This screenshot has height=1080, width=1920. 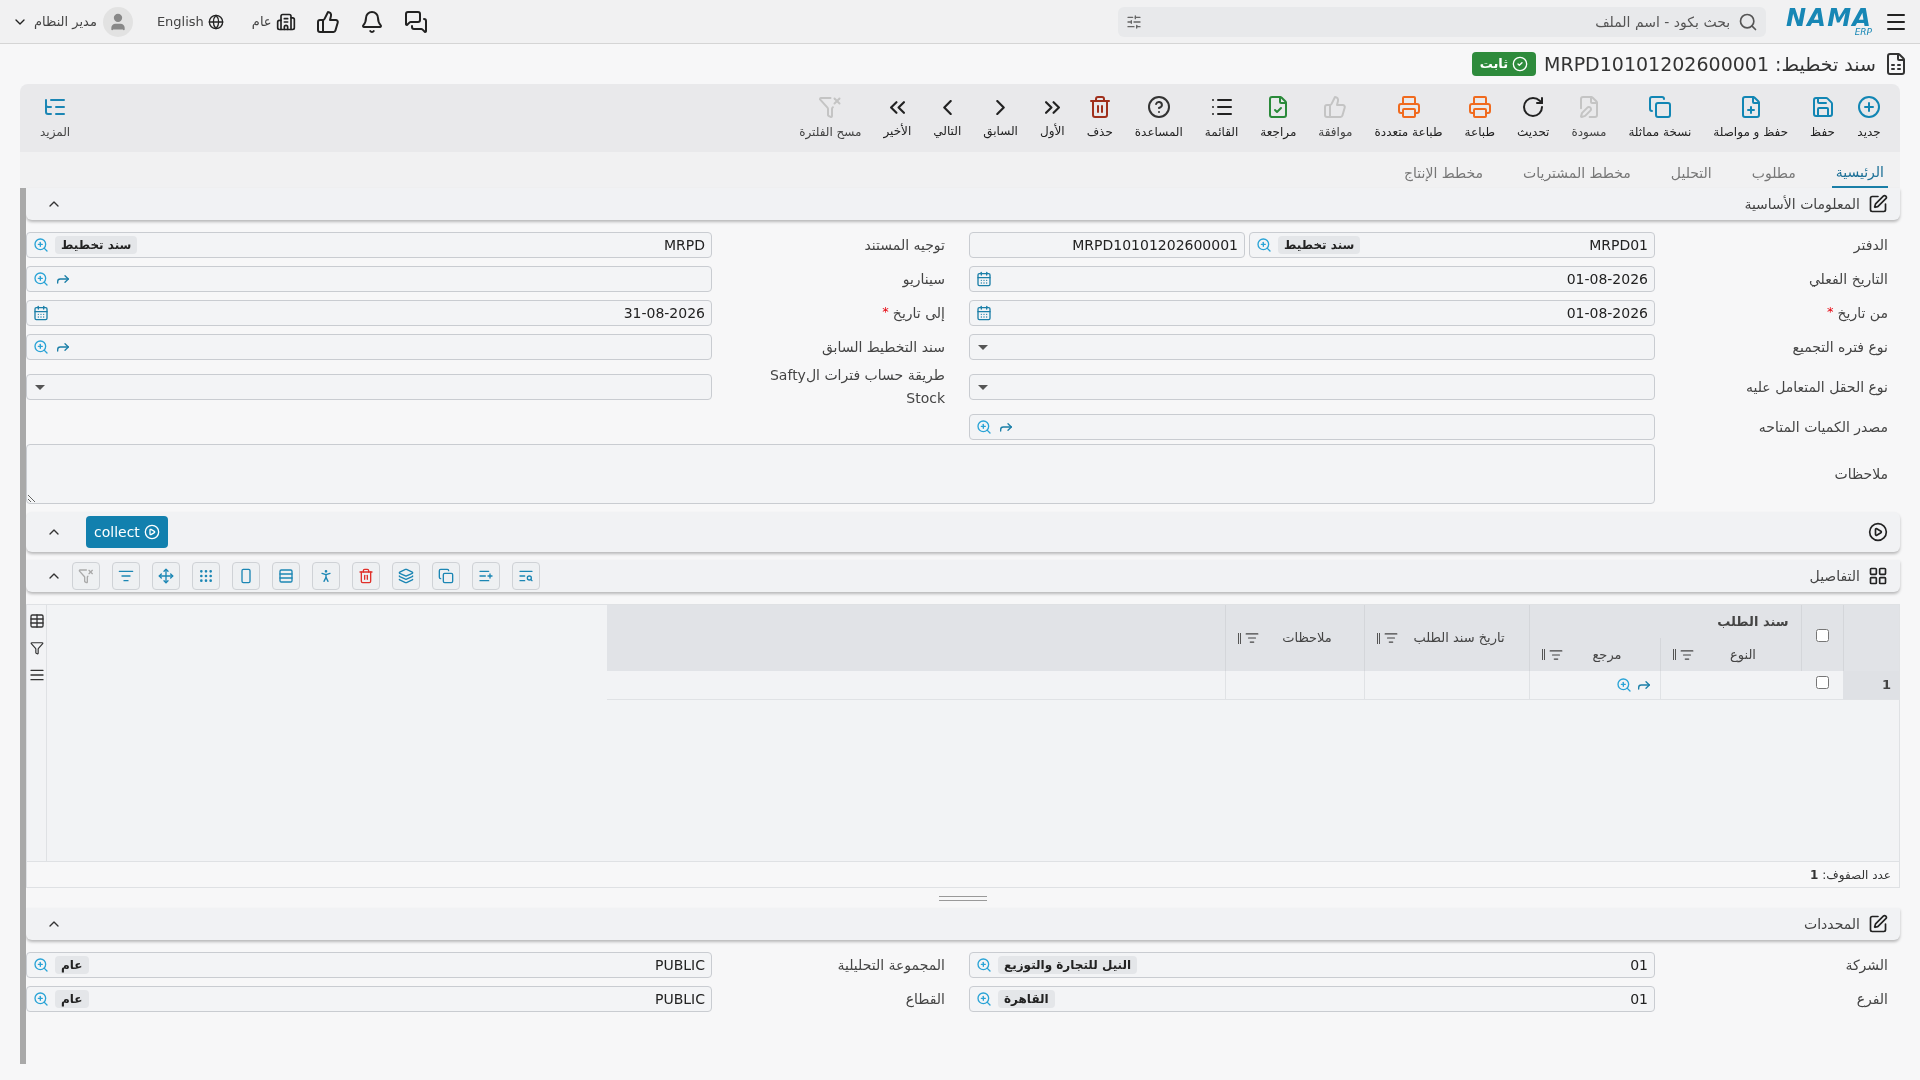 I want to click on menu-icon, so click(x=36, y=675).